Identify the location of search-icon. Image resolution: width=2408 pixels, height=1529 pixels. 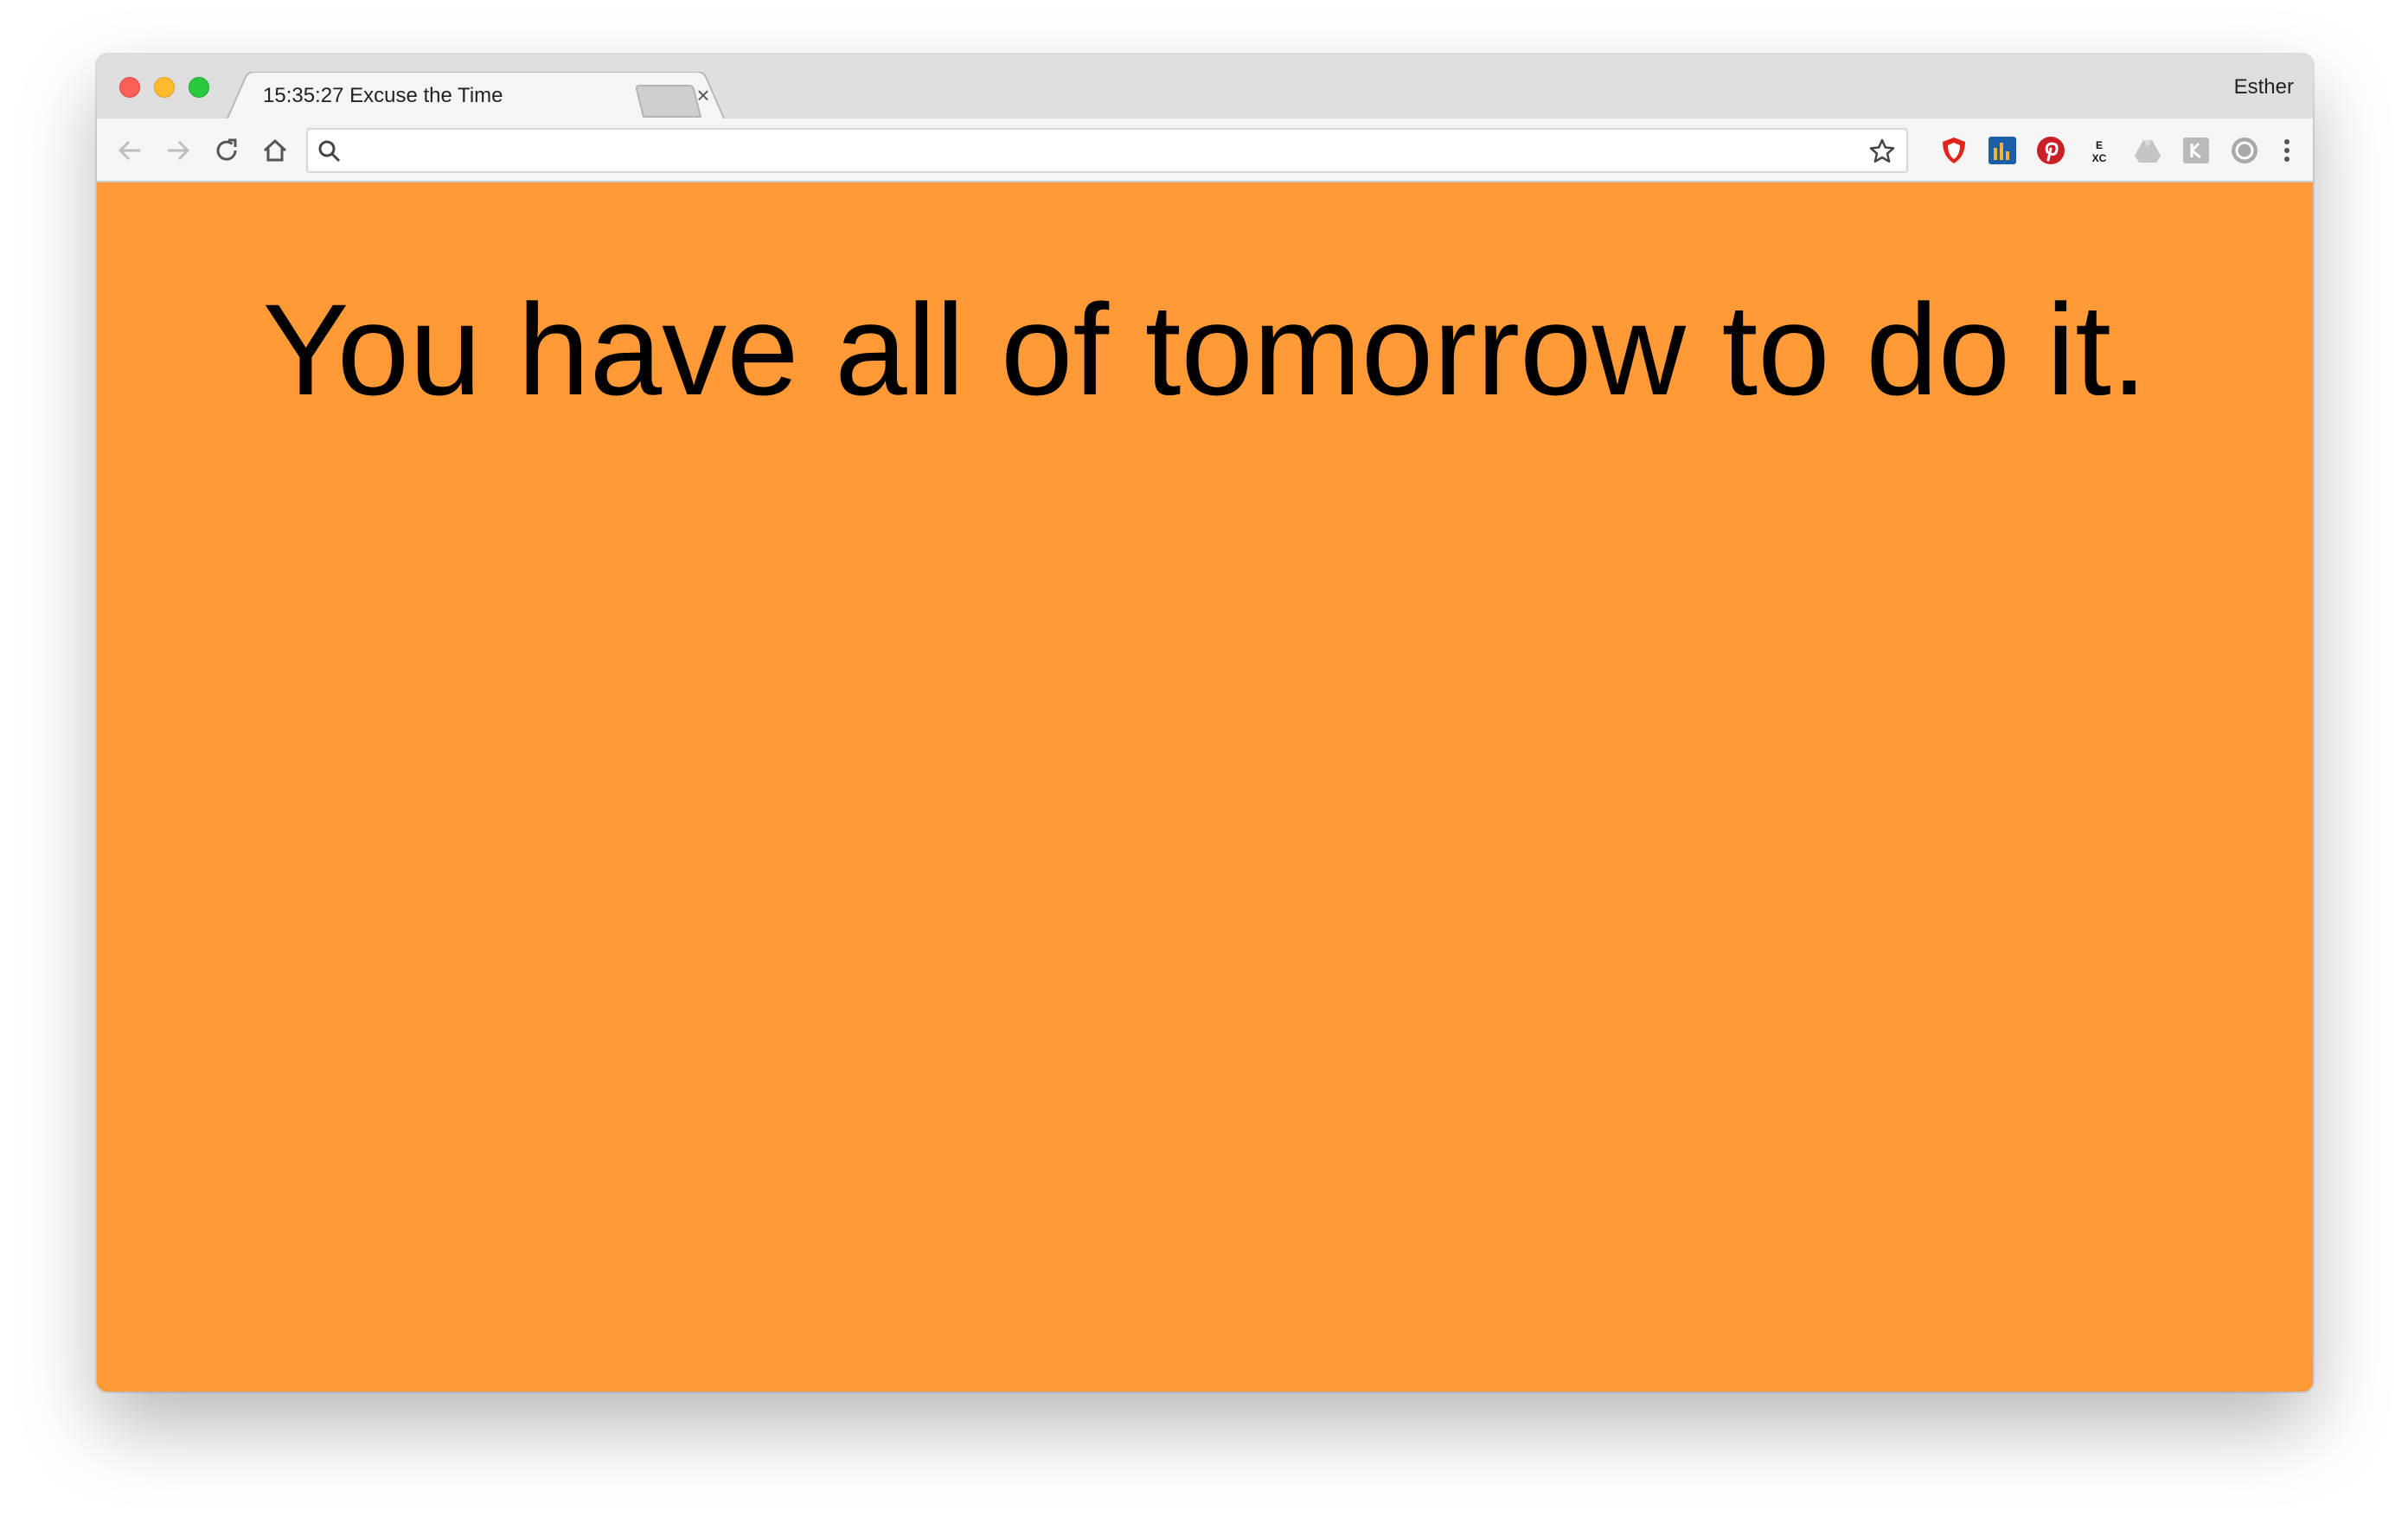
(329, 152).